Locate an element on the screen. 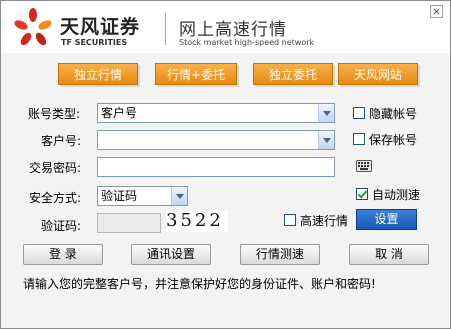 The width and height of the screenshot is (451, 329). hide-account-checkbox is located at coordinates (359, 113).